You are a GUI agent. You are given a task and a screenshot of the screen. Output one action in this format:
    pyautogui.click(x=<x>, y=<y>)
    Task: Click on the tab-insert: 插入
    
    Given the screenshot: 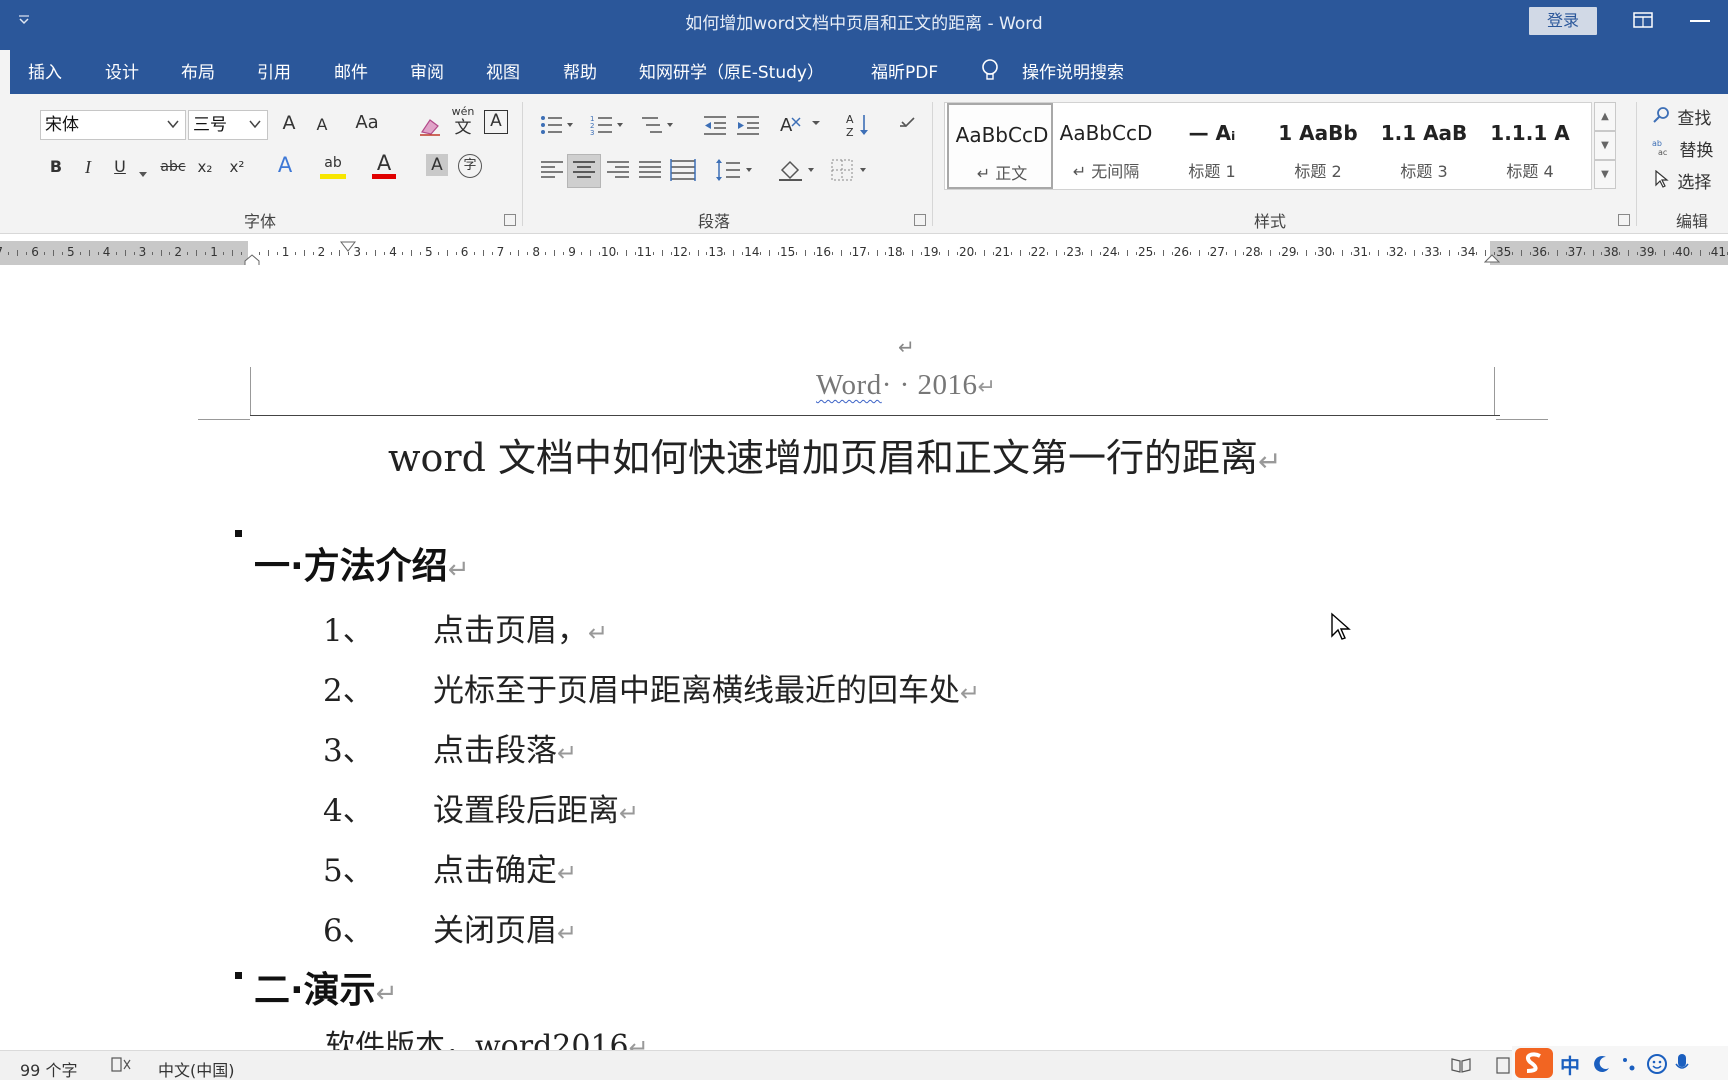 What is the action you would take?
    pyautogui.click(x=45, y=70)
    